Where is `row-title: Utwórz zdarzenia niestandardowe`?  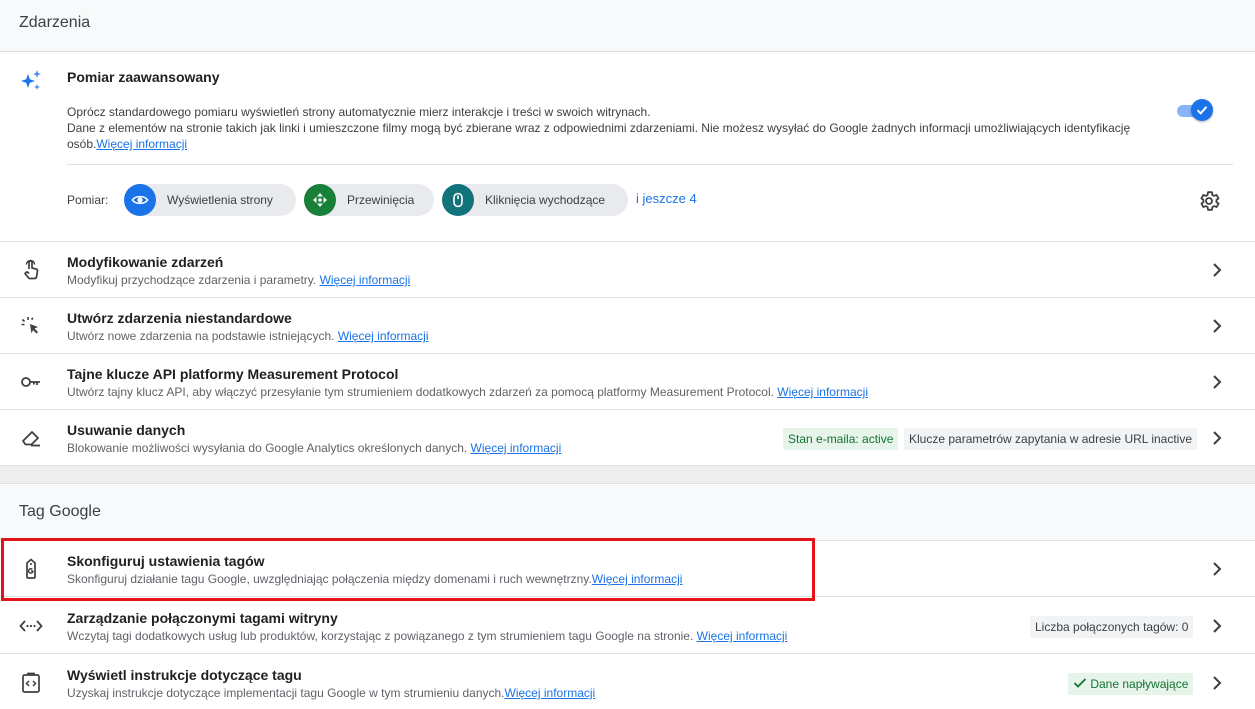
row-title: Utwórz zdarzenia niestandardowe is located at coordinates (179, 318).